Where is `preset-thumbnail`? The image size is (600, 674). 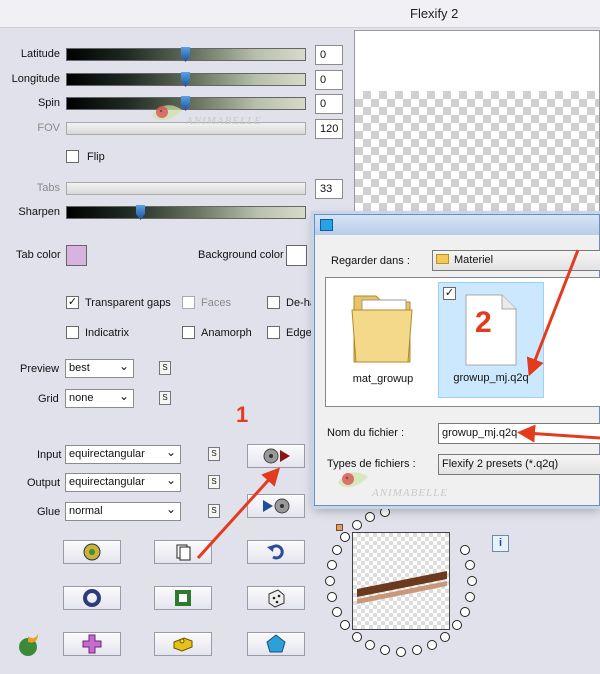 preset-thumbnail is located at coordinates (401, 581).